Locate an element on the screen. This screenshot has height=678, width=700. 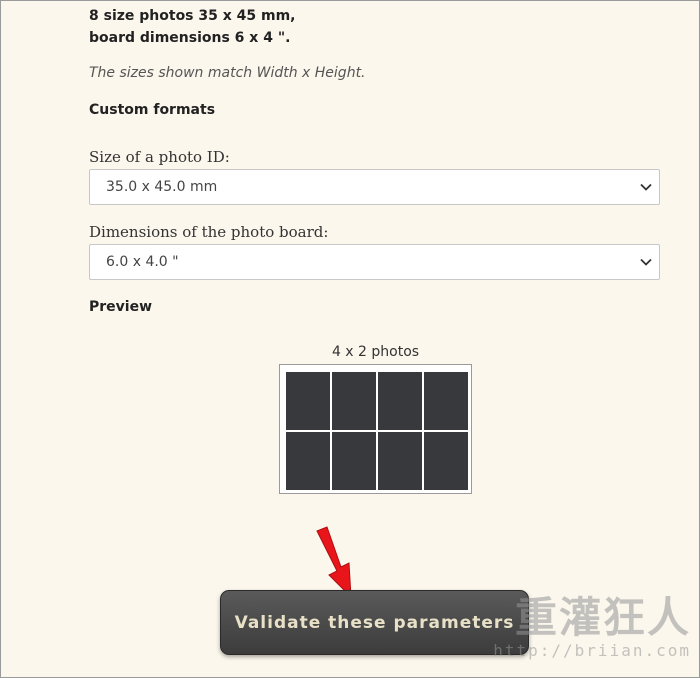
photo-size-value: 35.0 x 45.0 mm is located at coordinates (162, 187).